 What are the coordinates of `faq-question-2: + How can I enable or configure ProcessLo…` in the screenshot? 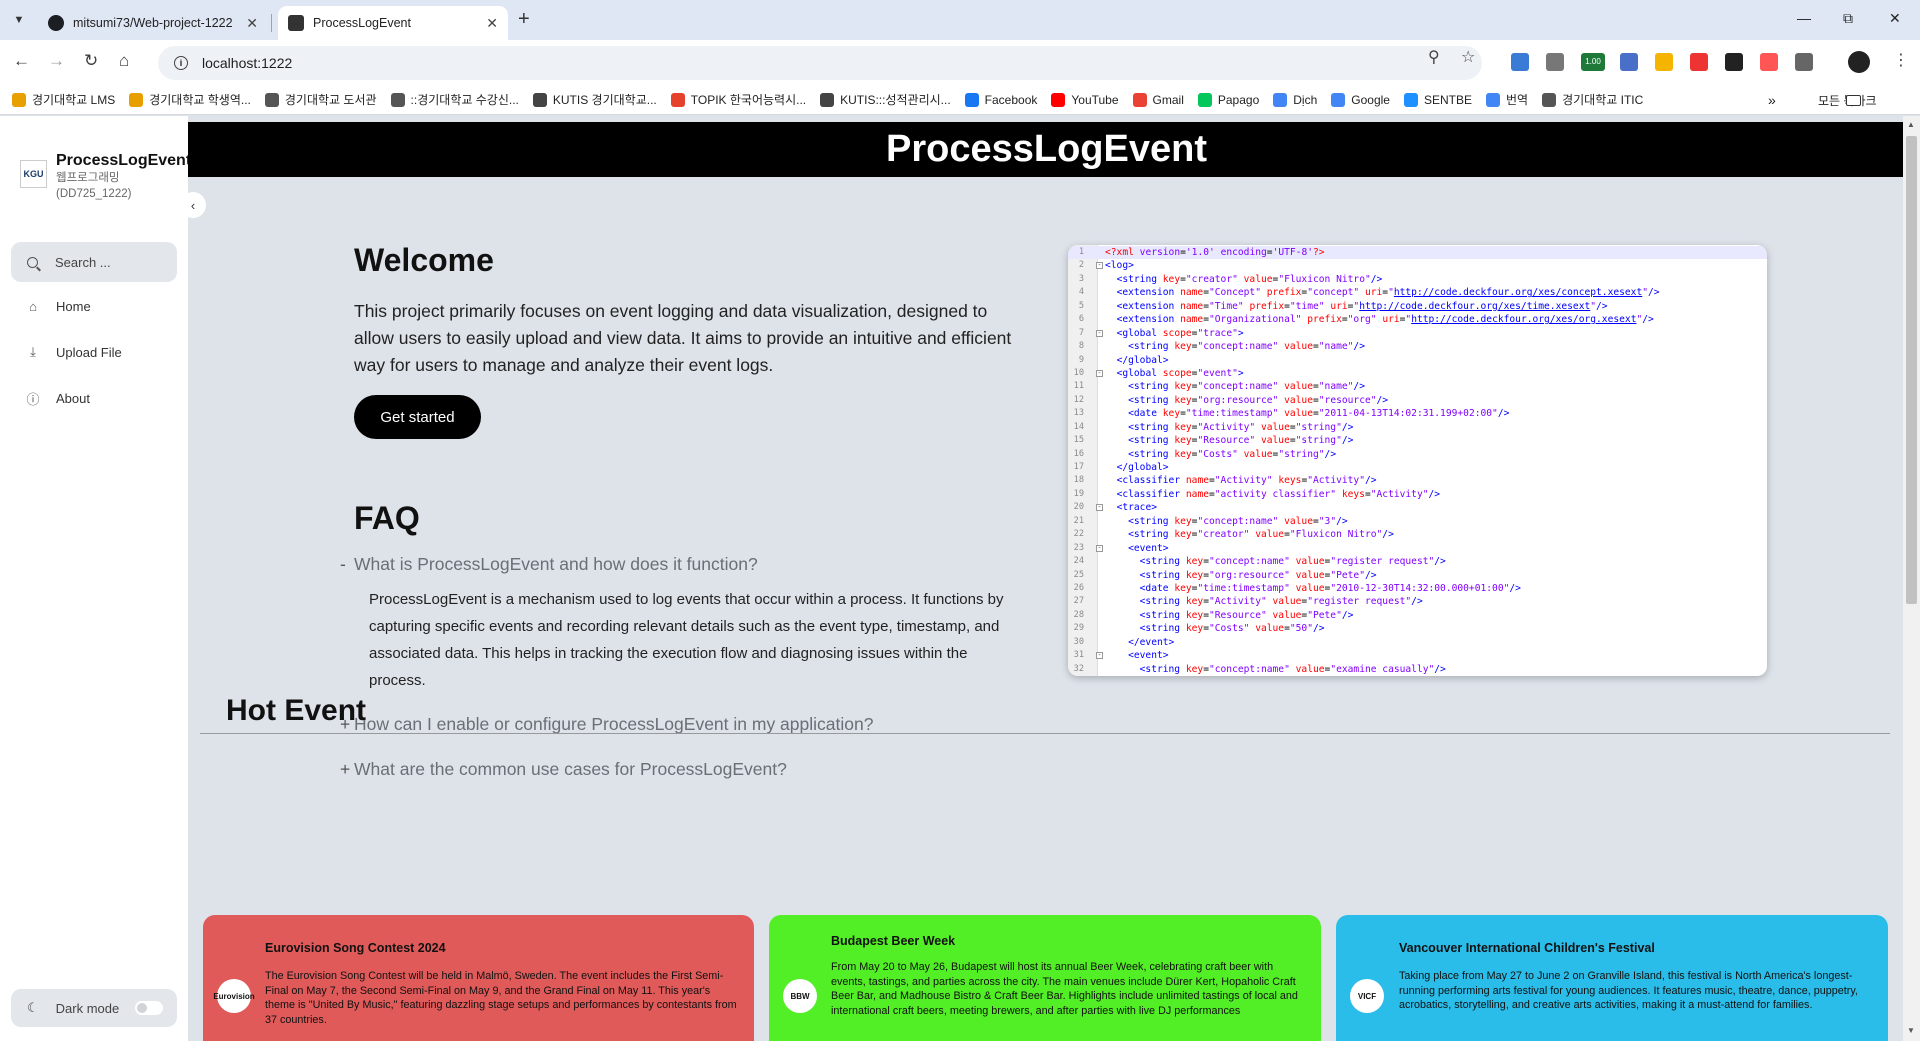 It's located at (606, 724).